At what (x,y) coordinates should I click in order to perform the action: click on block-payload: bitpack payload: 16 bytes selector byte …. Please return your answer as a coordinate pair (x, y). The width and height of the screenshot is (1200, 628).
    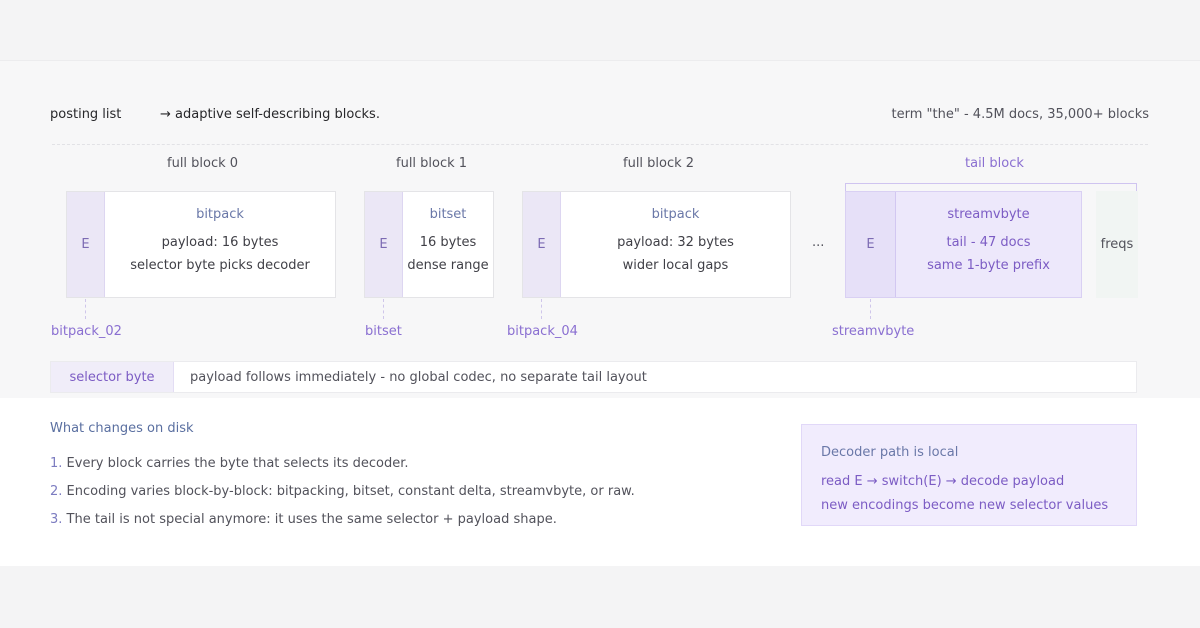
    Looking at the image, I should click on (220, 244).